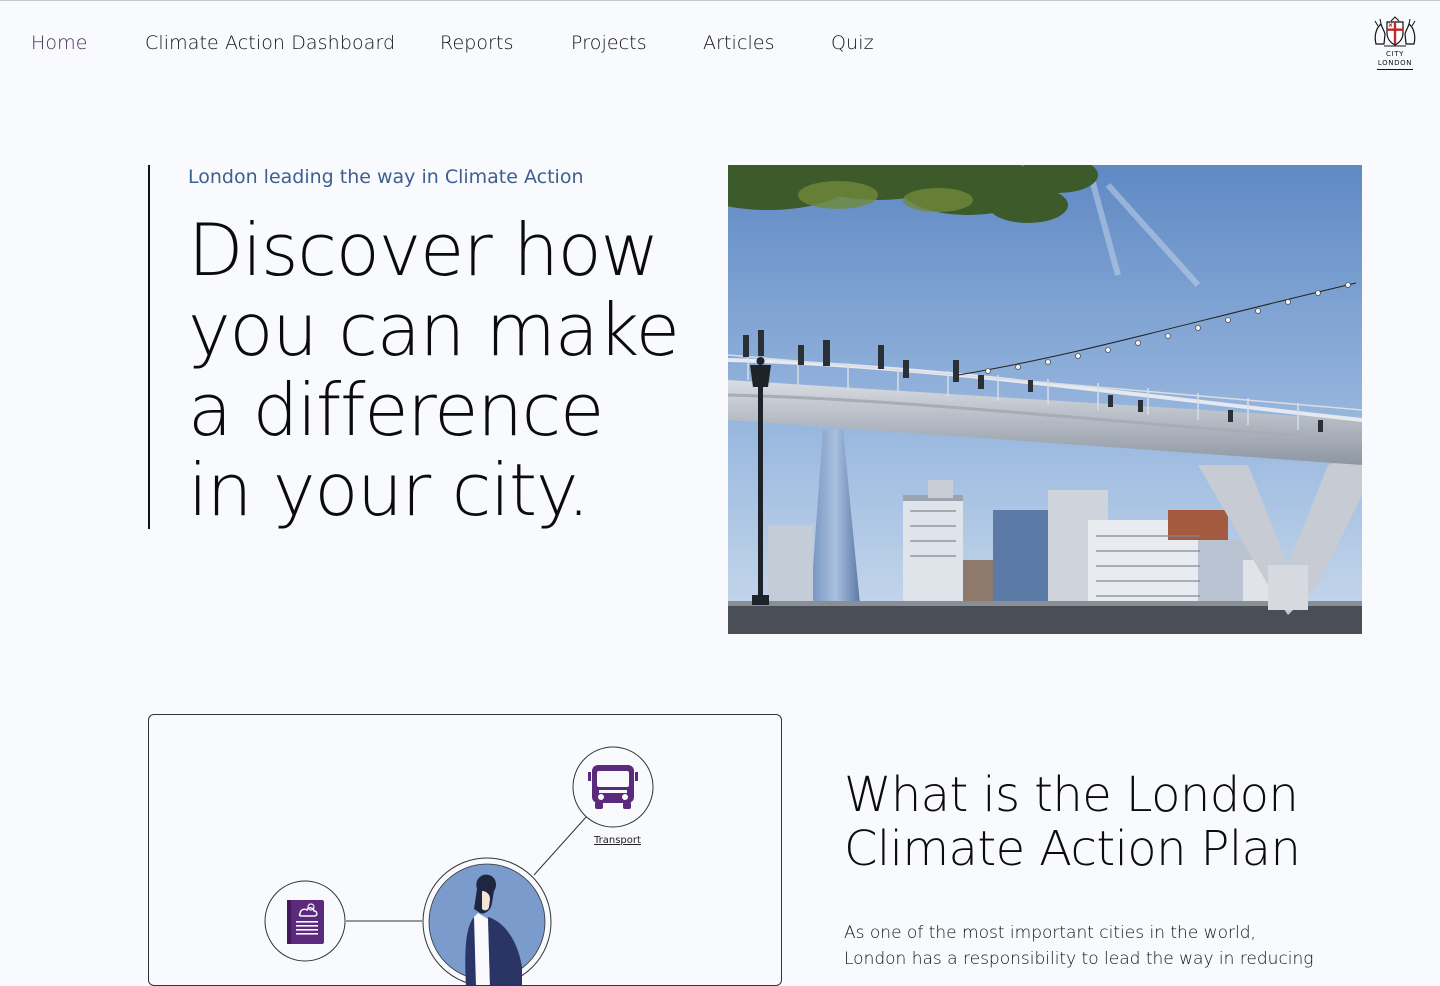  I want to click on person-node, so click(487, 921).